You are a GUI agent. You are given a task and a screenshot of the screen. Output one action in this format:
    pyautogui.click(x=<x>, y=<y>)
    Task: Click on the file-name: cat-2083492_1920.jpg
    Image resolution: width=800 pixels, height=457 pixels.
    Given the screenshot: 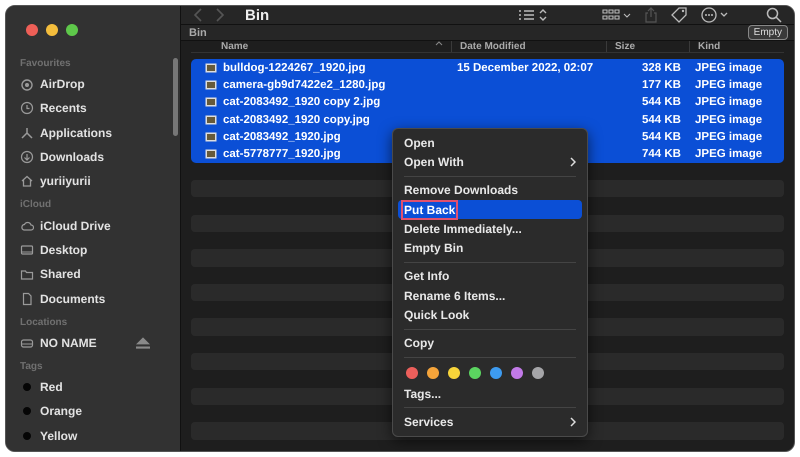 What is the action you would take?
    pyautogui.click(x=282, y=136)
    